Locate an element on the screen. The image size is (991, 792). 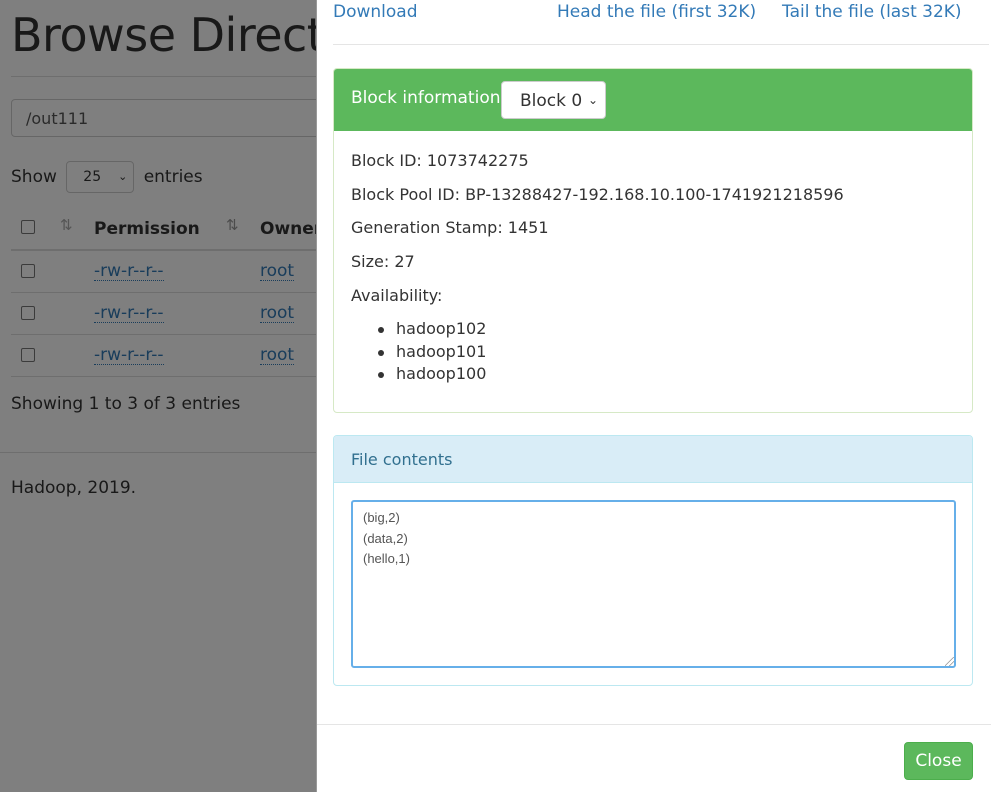
list-item: hadoop101 is located at coordinates (432, 352).